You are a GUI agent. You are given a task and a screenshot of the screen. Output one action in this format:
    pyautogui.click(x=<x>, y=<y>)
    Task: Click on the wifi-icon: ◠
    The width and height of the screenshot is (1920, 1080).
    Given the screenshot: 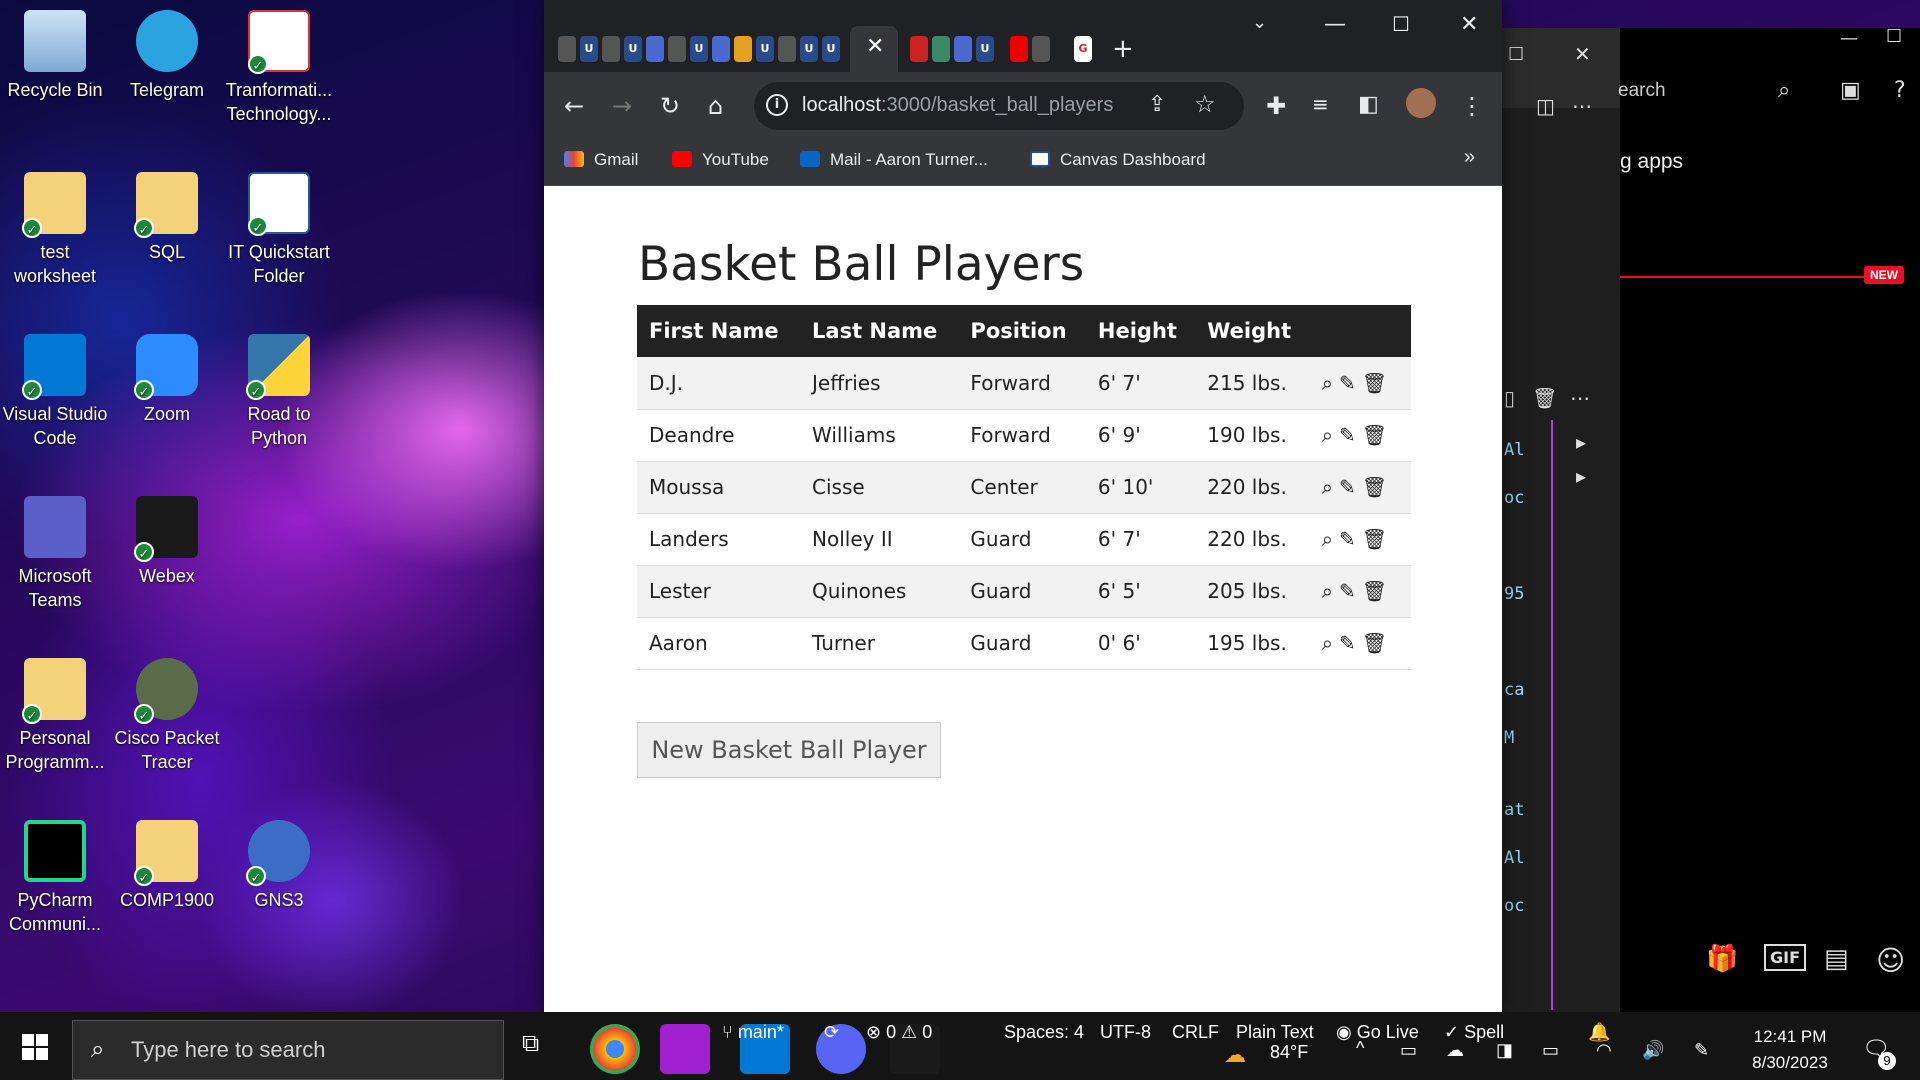 What is the action you would take?
    pyautogui.click(x=1604, y=1050)
    